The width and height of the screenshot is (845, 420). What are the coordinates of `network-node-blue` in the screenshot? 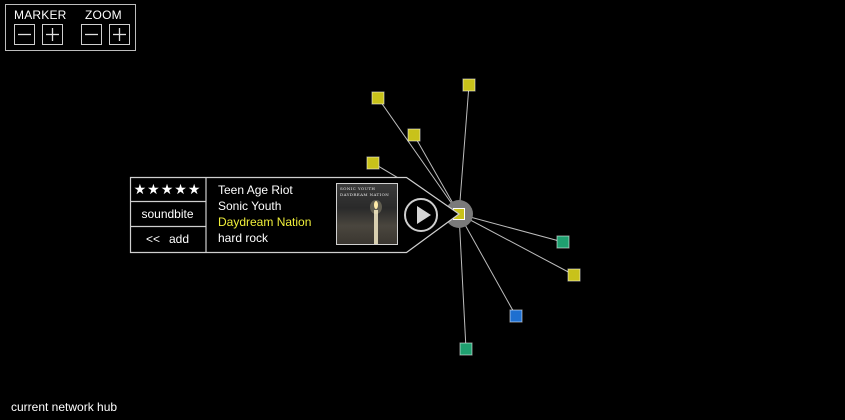 It's located at (516, 316).